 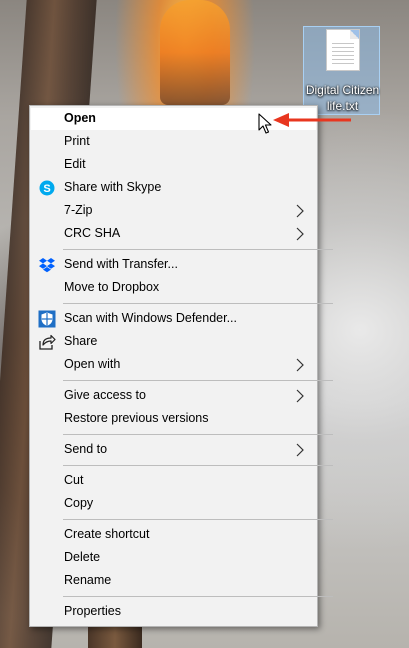 What do you see at coordinates (107, 534) in the screenshot?
I see `menu-item-label: Create shortcut` at bounding box center [107, 534].